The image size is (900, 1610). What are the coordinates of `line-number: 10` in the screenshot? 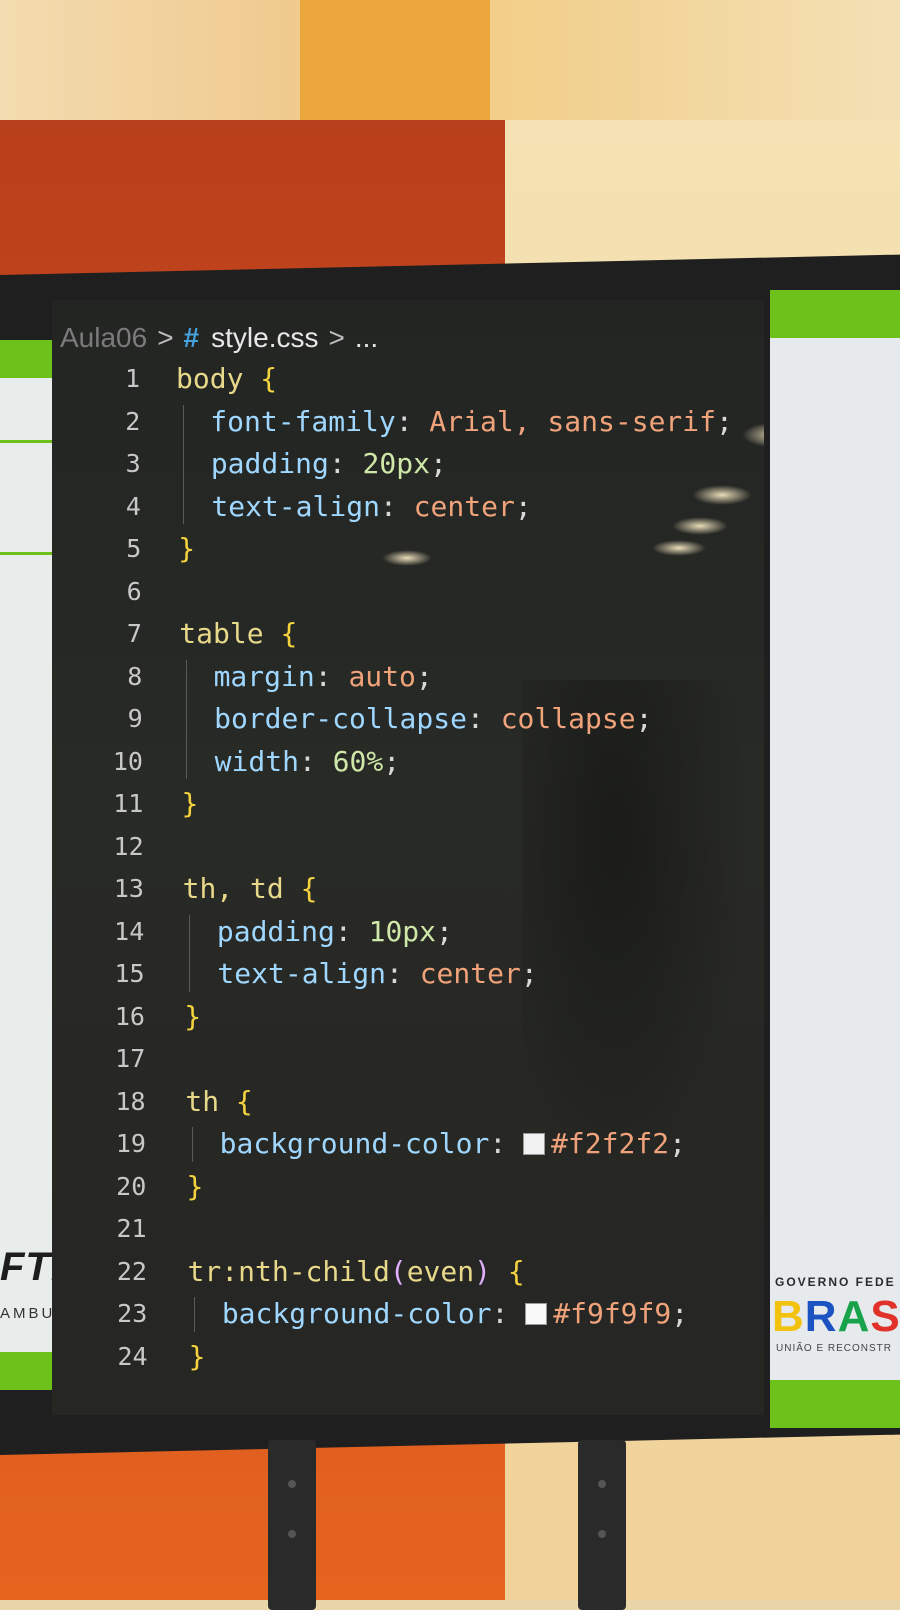 It's located at (127, 761).